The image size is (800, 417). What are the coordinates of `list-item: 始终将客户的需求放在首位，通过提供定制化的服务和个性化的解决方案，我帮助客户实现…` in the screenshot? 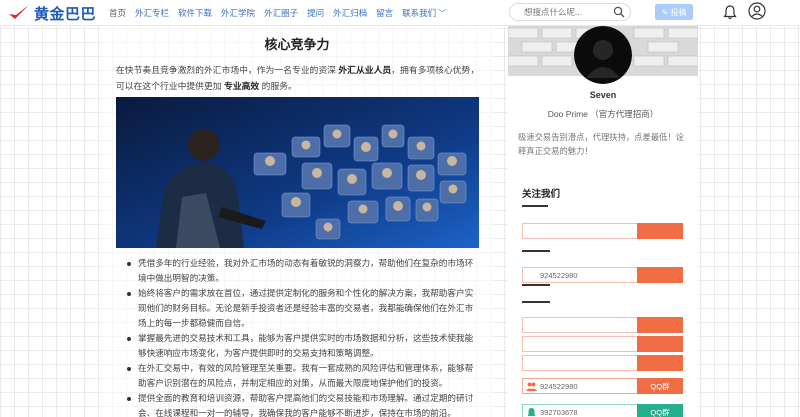 It's located at (302, 308).